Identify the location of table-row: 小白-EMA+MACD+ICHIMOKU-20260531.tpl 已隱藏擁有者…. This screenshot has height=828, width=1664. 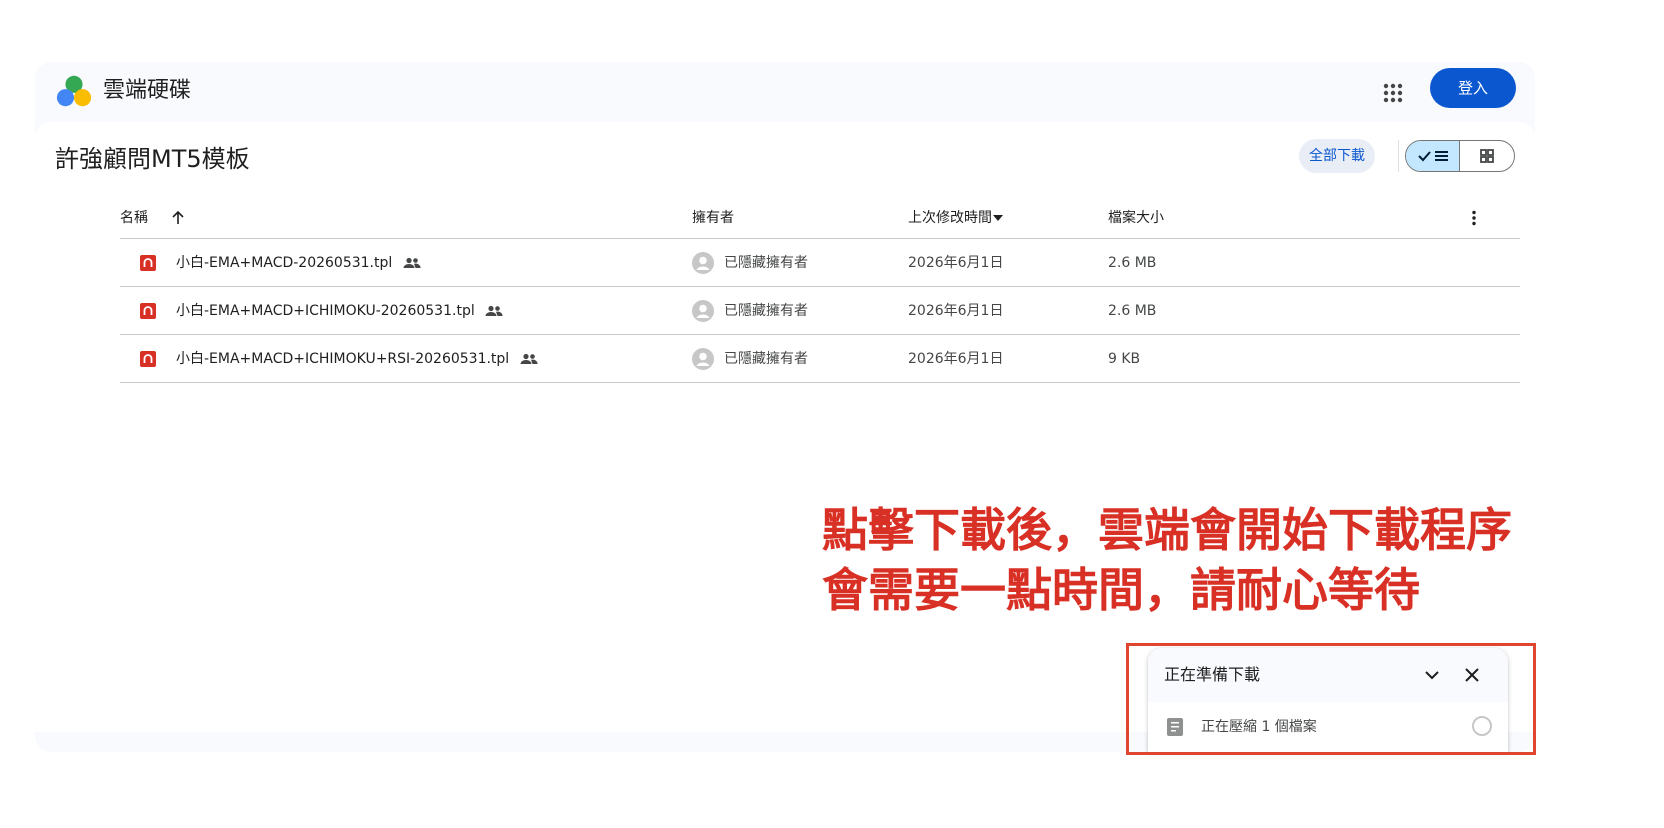
(820, 311).